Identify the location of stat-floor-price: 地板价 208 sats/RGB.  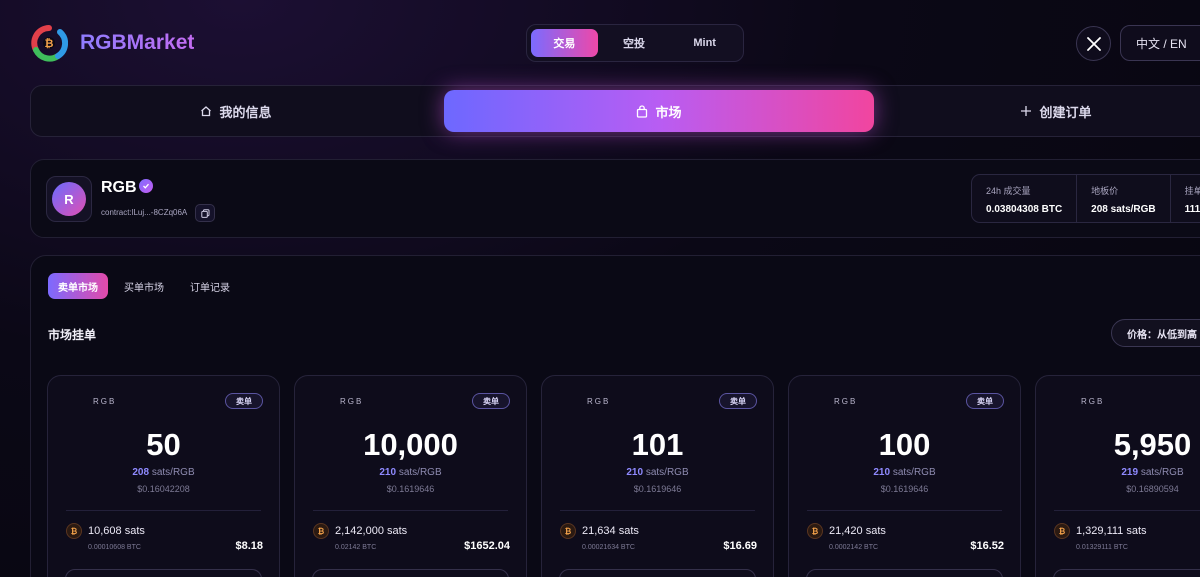
(1124, 198).